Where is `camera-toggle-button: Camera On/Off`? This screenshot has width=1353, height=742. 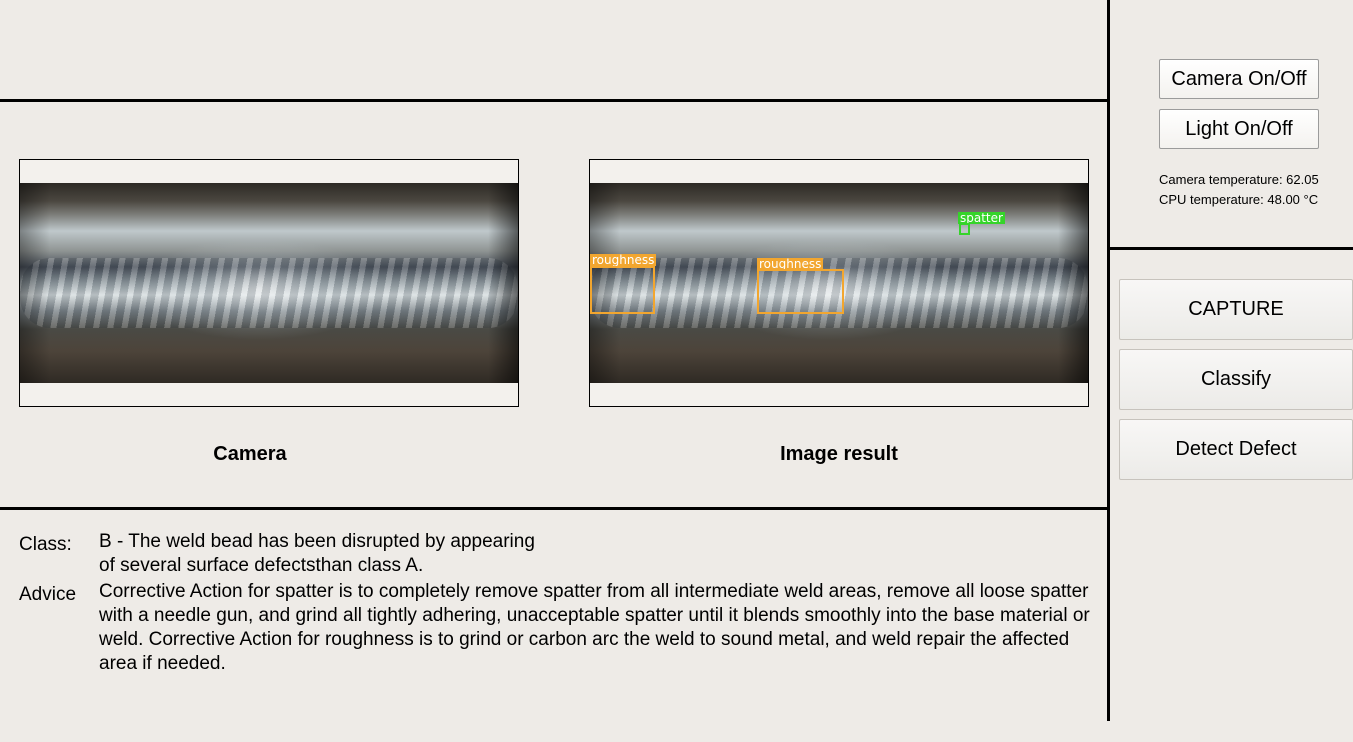
camera-toggle-button: Camera On/Off is located at coordinates (1239, 79).